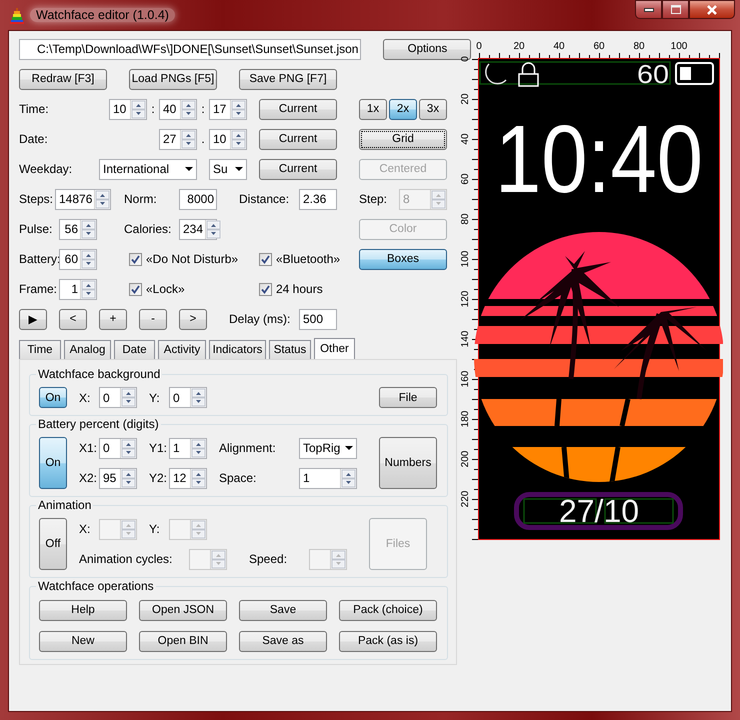 Image resolution: width=740 pixels, height=720 pixels. Describe the element at coordinates (648, 9) in the screenshot. I see `minimize-button` at that location.